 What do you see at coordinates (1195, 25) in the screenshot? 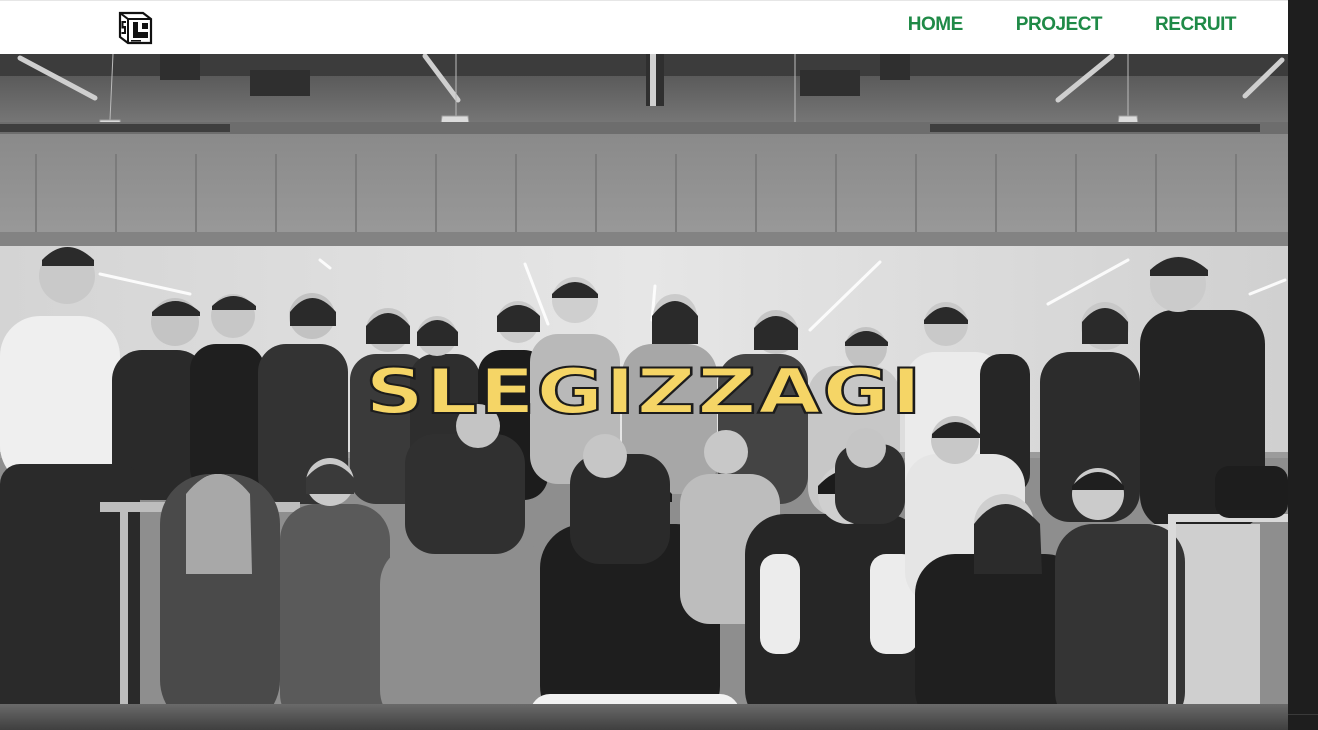
I see `nav-recruit-link: RECRUIT` at bounding box center [1195, 25].